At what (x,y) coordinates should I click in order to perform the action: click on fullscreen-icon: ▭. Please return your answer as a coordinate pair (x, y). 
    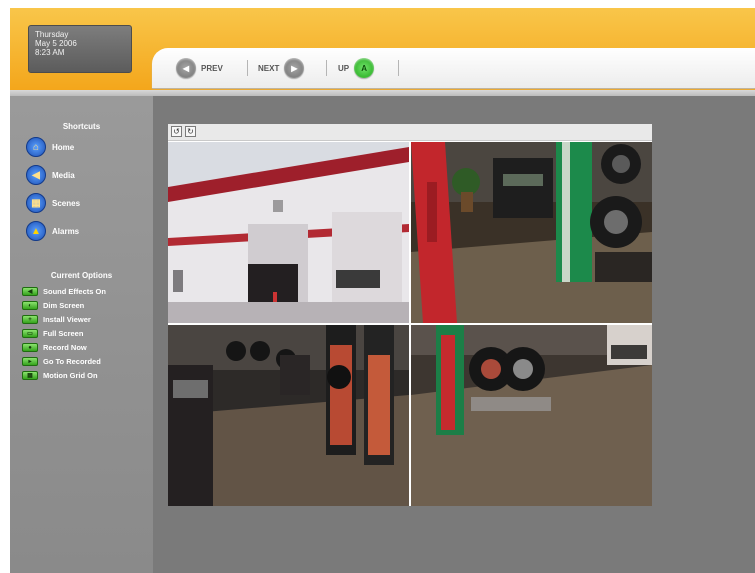
    Looking at the image, I should click on (30, 333).